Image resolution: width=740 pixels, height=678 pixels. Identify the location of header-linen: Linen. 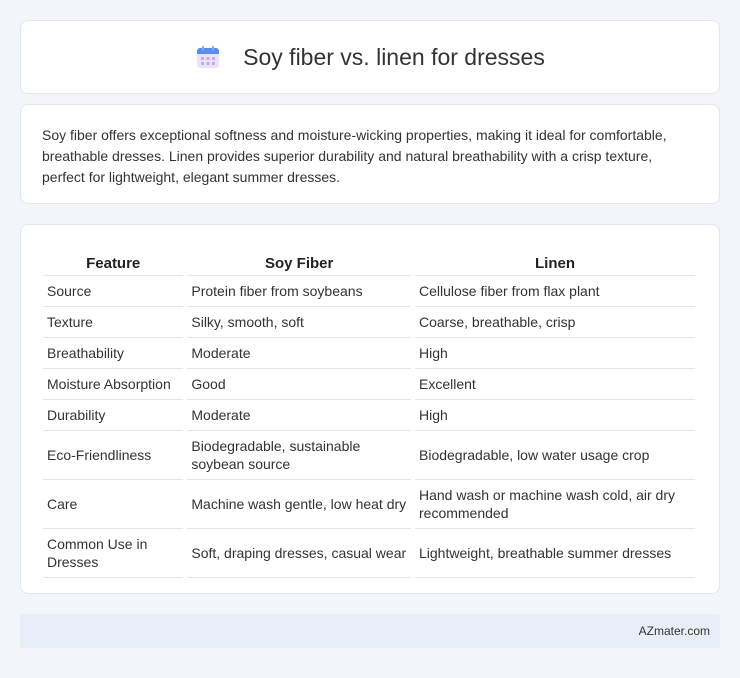
(555, 260).